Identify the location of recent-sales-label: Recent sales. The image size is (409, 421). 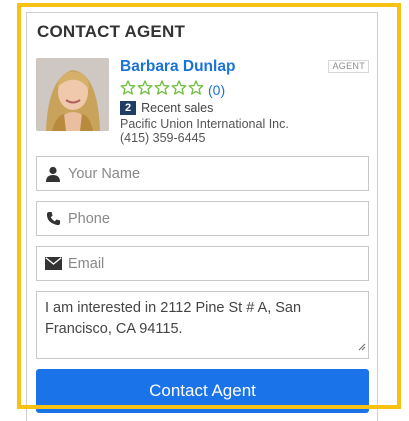
(177, 108).